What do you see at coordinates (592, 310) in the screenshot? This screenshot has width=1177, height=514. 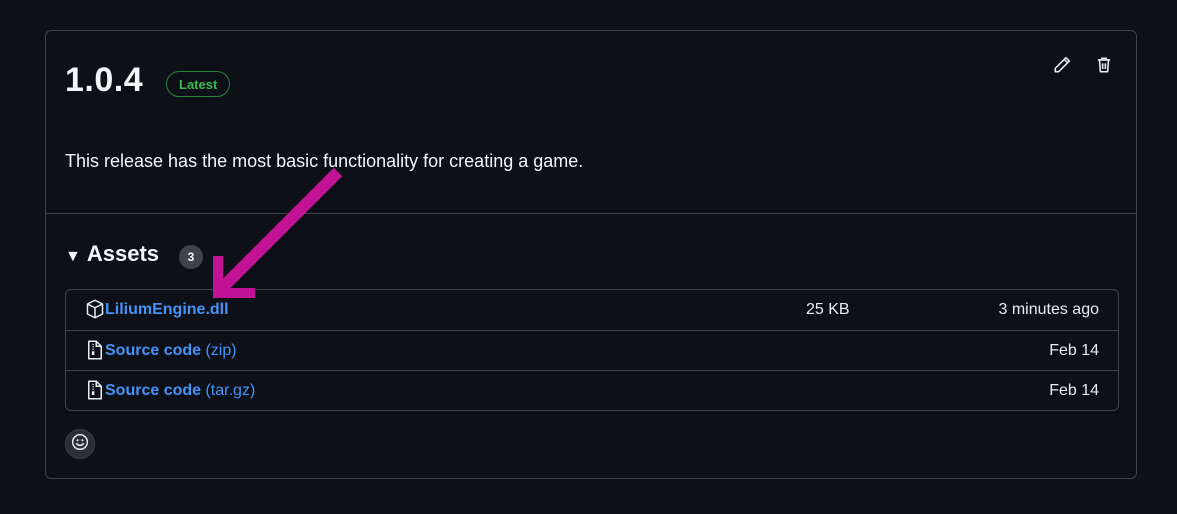 I see `list-item: LiliumEngine.dll 25 KB 3 minutes ago` at bounding box center [592, 310].